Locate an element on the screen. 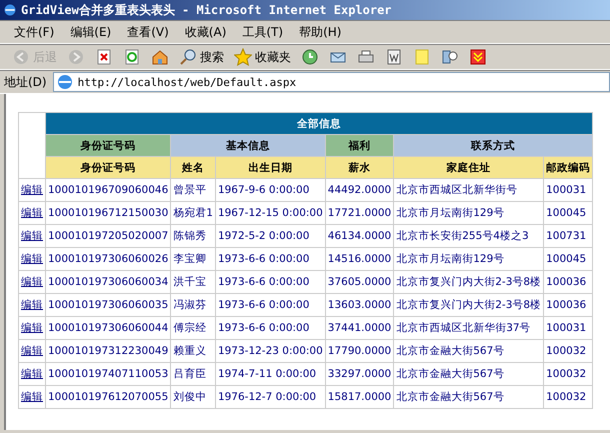 The height and width of the screenshot is (433, 610). table-cell: 44492.0000 is located at coordinates (359, 190).